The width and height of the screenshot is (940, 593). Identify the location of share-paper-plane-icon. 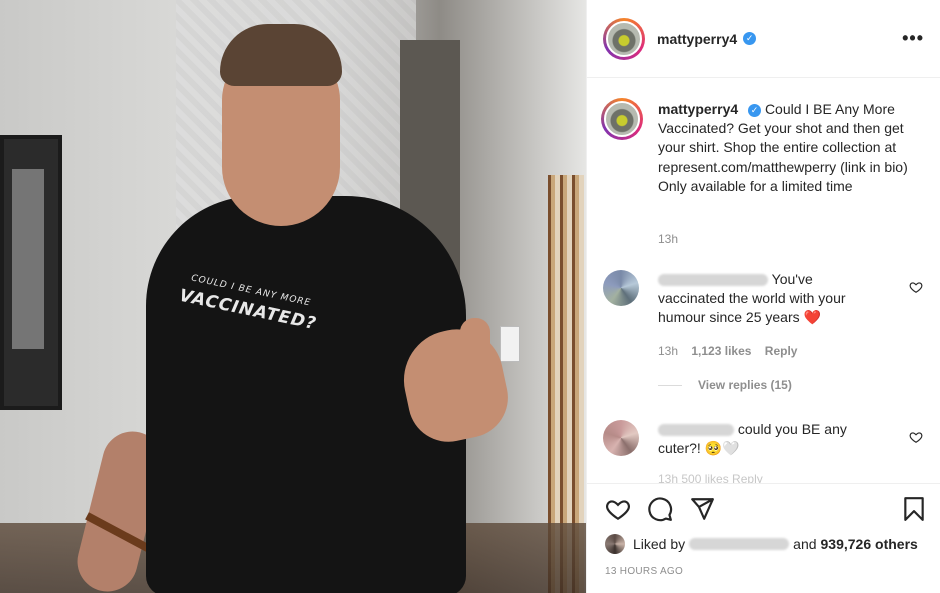
(702, 509).